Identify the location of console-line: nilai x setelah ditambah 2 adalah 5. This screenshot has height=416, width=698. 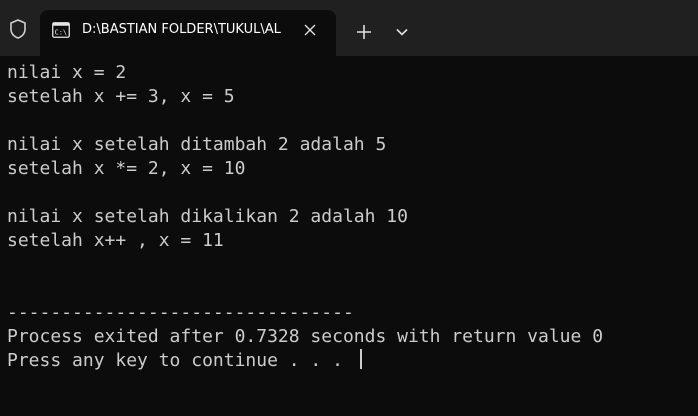
(197, 144).